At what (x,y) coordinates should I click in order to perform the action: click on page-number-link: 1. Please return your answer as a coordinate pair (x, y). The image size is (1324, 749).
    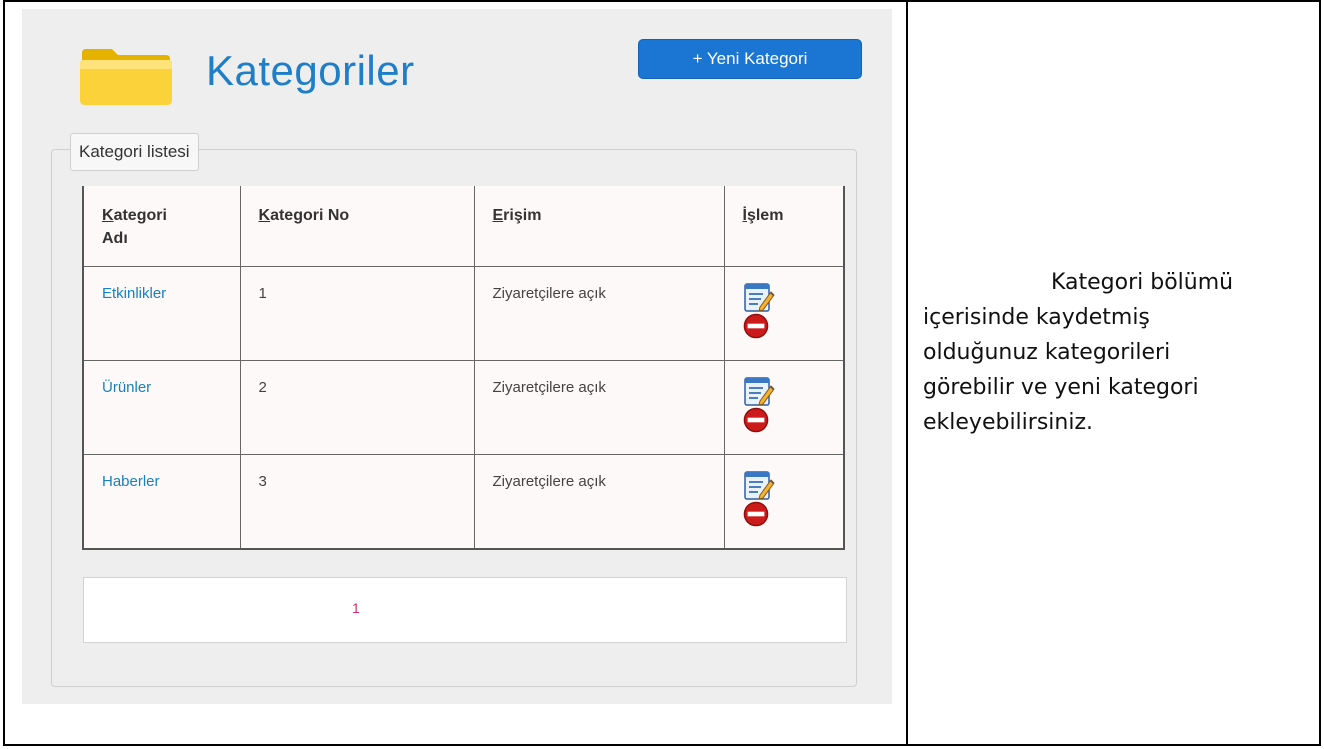
    Looking at the image, I should click on (356, 608).